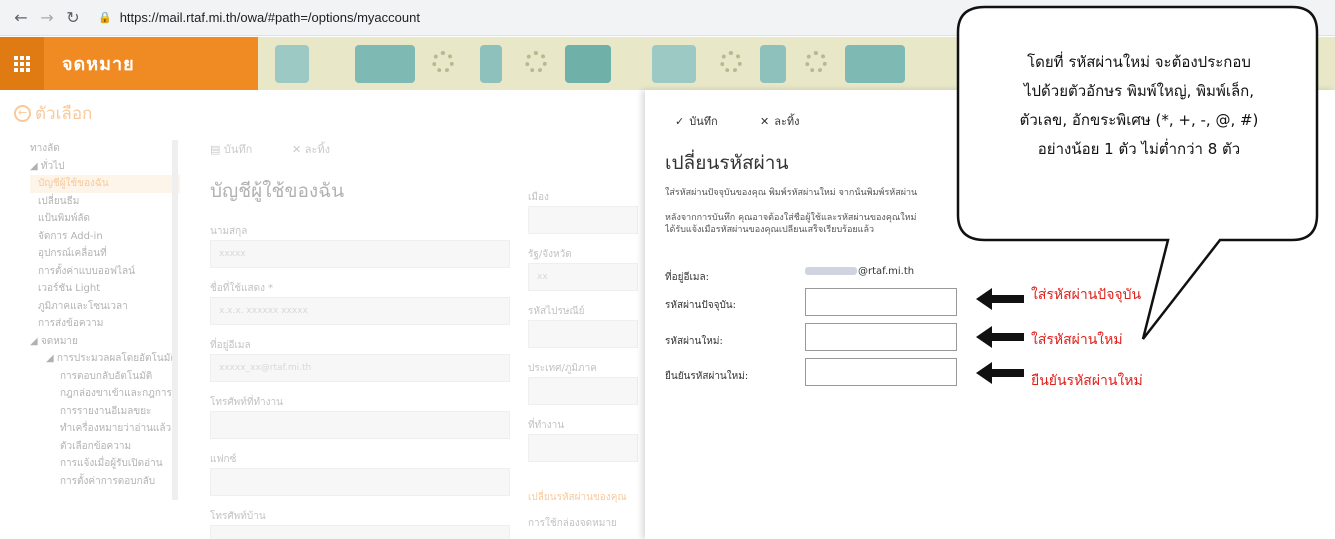 This screenshot has width=1335, height=539. I want to click on forward-arrow-icon: →, so click(47, 18).